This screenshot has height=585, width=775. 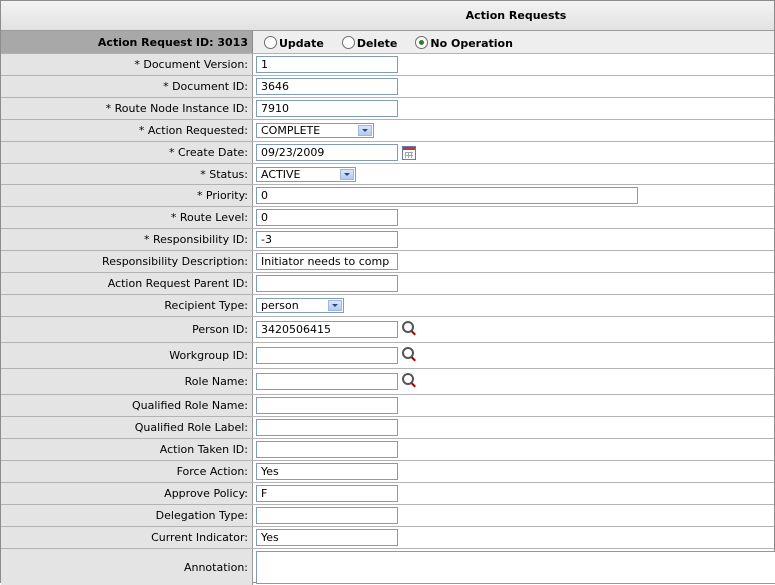 I want to click on document-id-row: * Document ID: 3646, so click(x=387, y=87).